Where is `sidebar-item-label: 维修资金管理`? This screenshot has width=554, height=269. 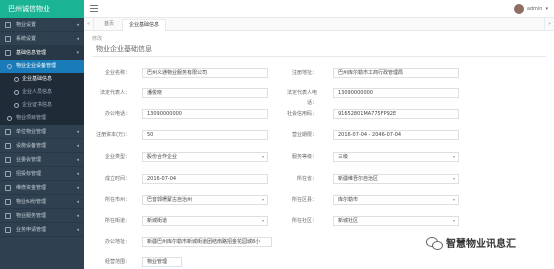 sidebar-item-label: 维修资金管理 is located at coordinates (31, 188).